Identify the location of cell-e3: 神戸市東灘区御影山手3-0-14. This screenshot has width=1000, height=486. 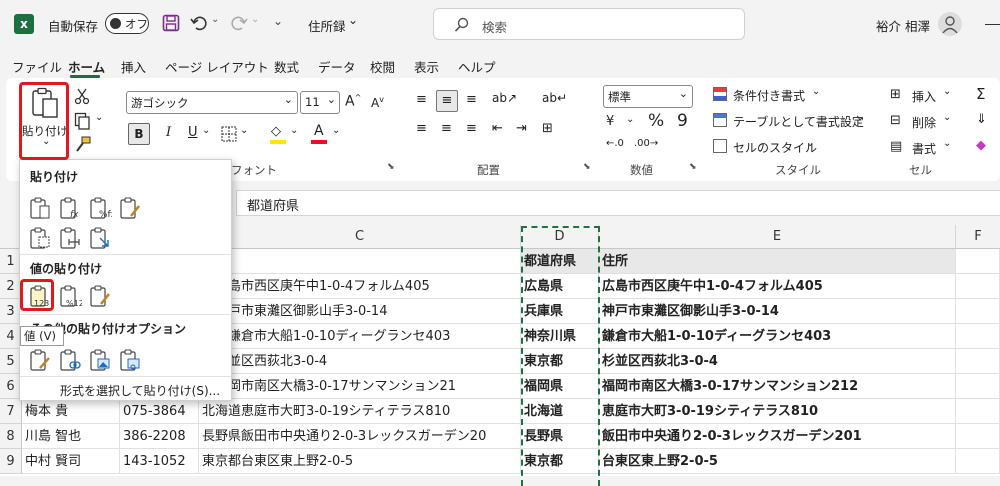
(777, 311).